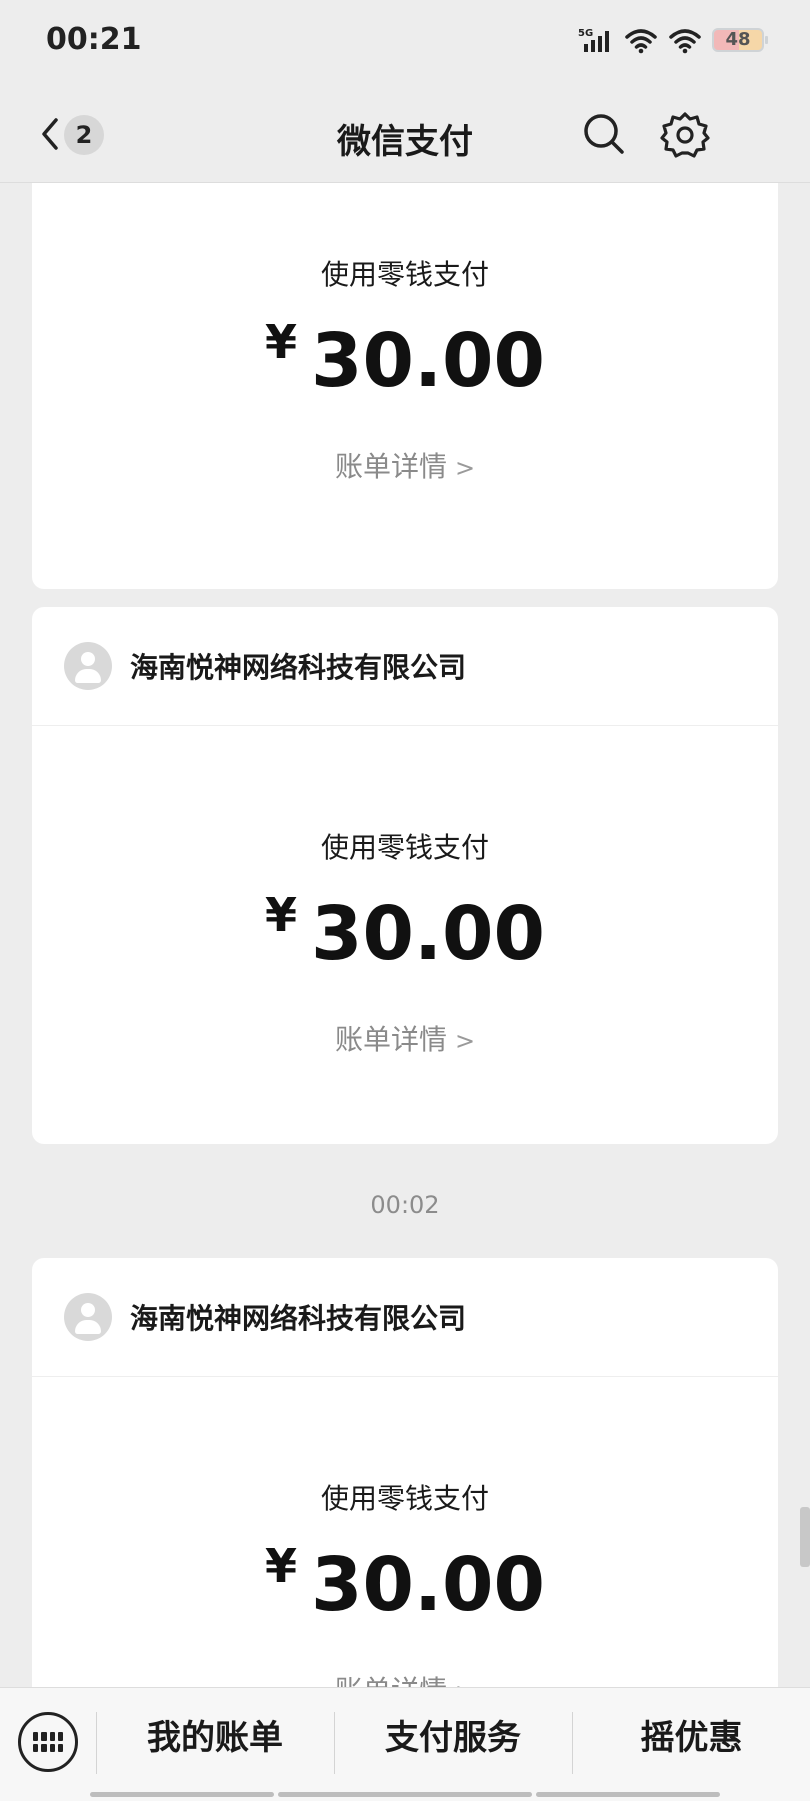 The width and height of the screenshot is (810, 1801). What do you see at coordinates (805, 1537) in the screenshot?
I see `scrollbar` at bounding box center [805, 1537].